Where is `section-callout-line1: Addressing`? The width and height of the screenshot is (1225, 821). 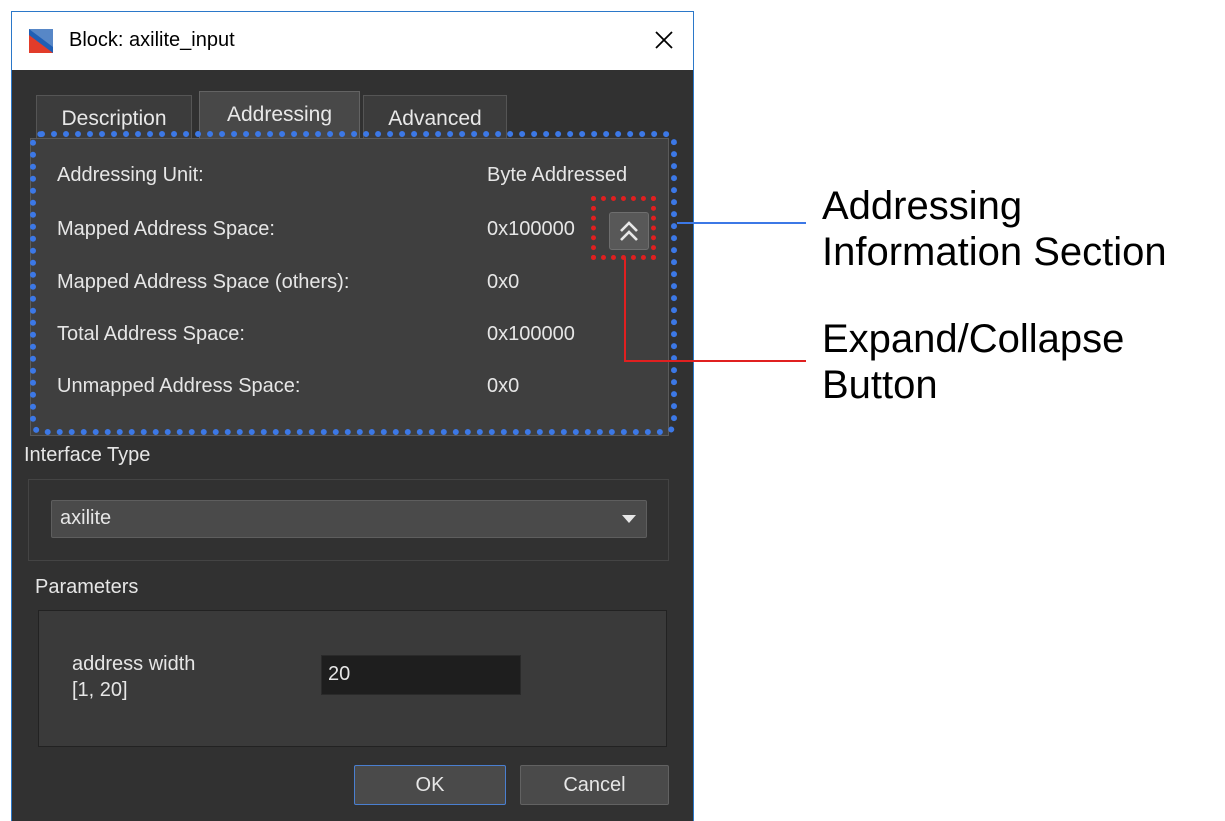
section-callout-line1: Addressing is located at coordinates (922, 206).